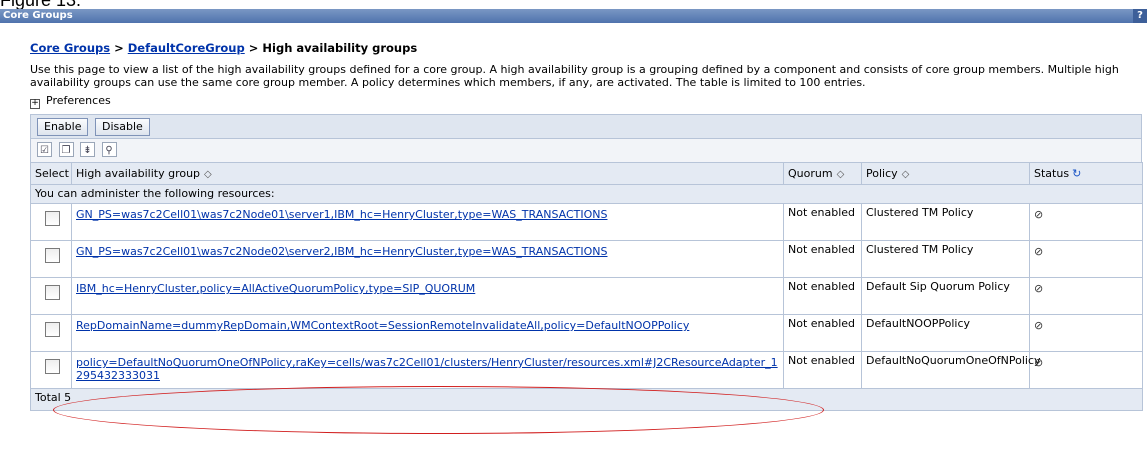 This screenshot has width=1147, height=466. I want to click on refresh-icon: ↻, so click(1076, 173).